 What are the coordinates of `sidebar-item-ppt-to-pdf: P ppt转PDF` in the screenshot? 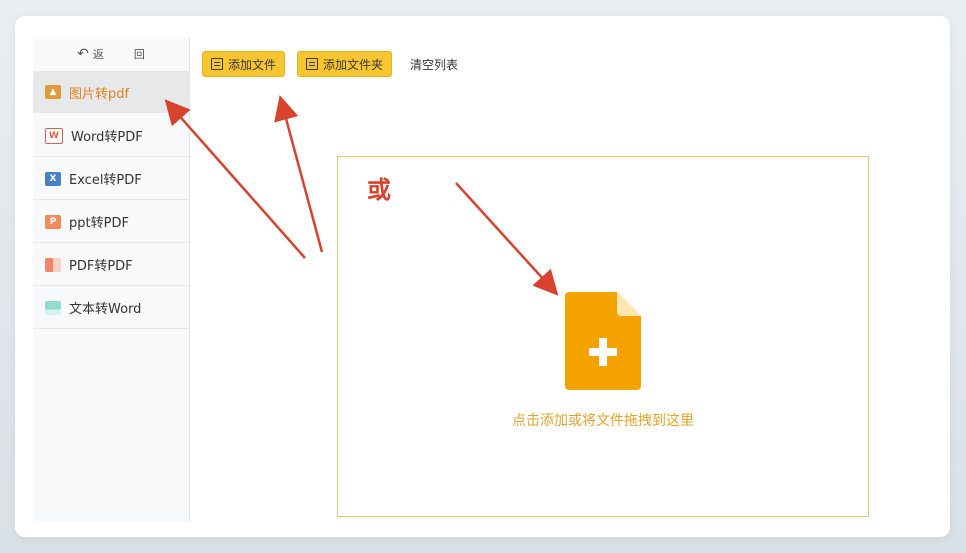 It's located at (111, 222).